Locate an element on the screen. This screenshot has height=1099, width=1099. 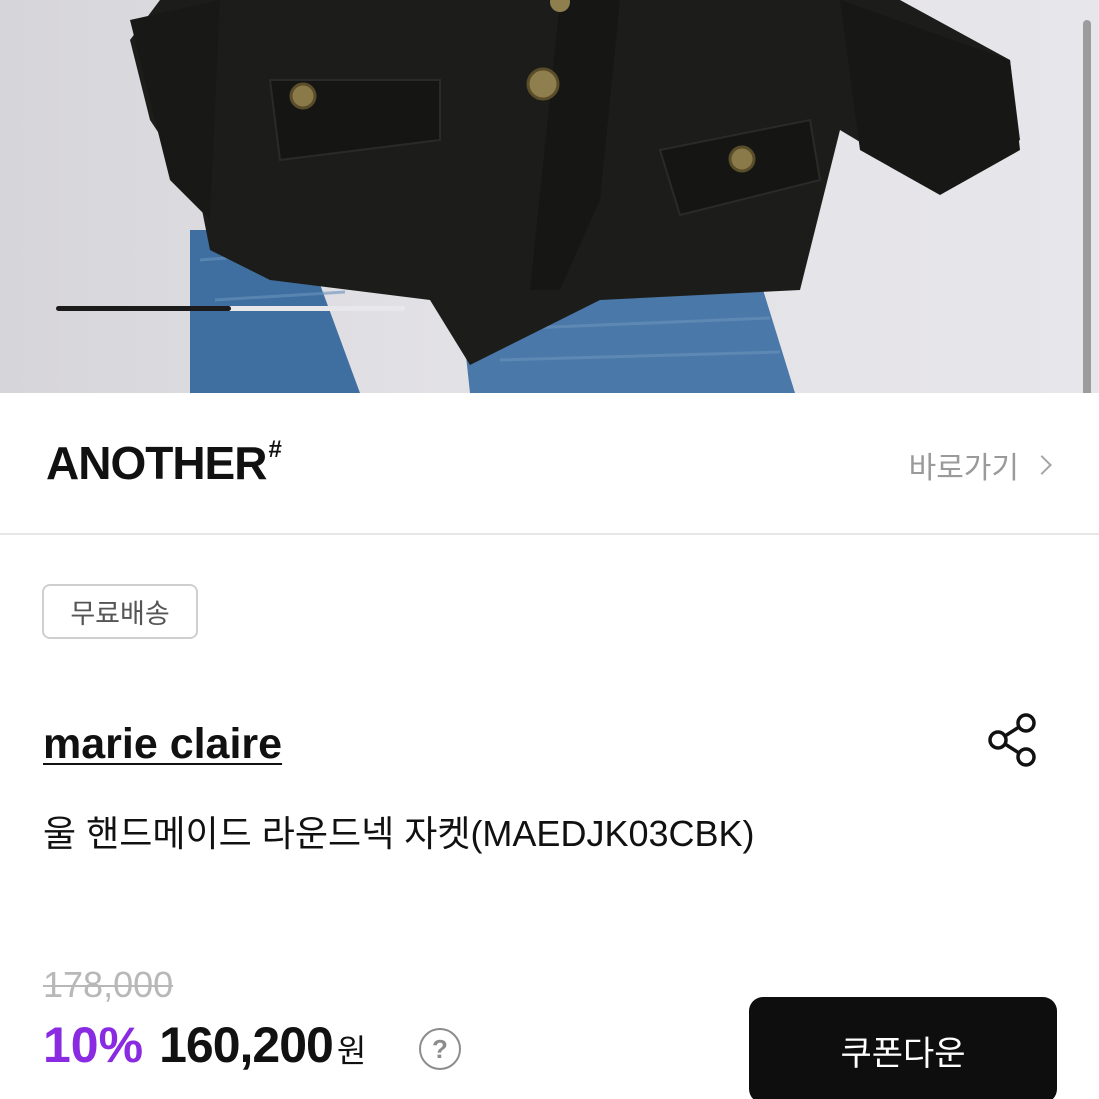
badge-label: 무료배송 is located at coordinates (120, 614).